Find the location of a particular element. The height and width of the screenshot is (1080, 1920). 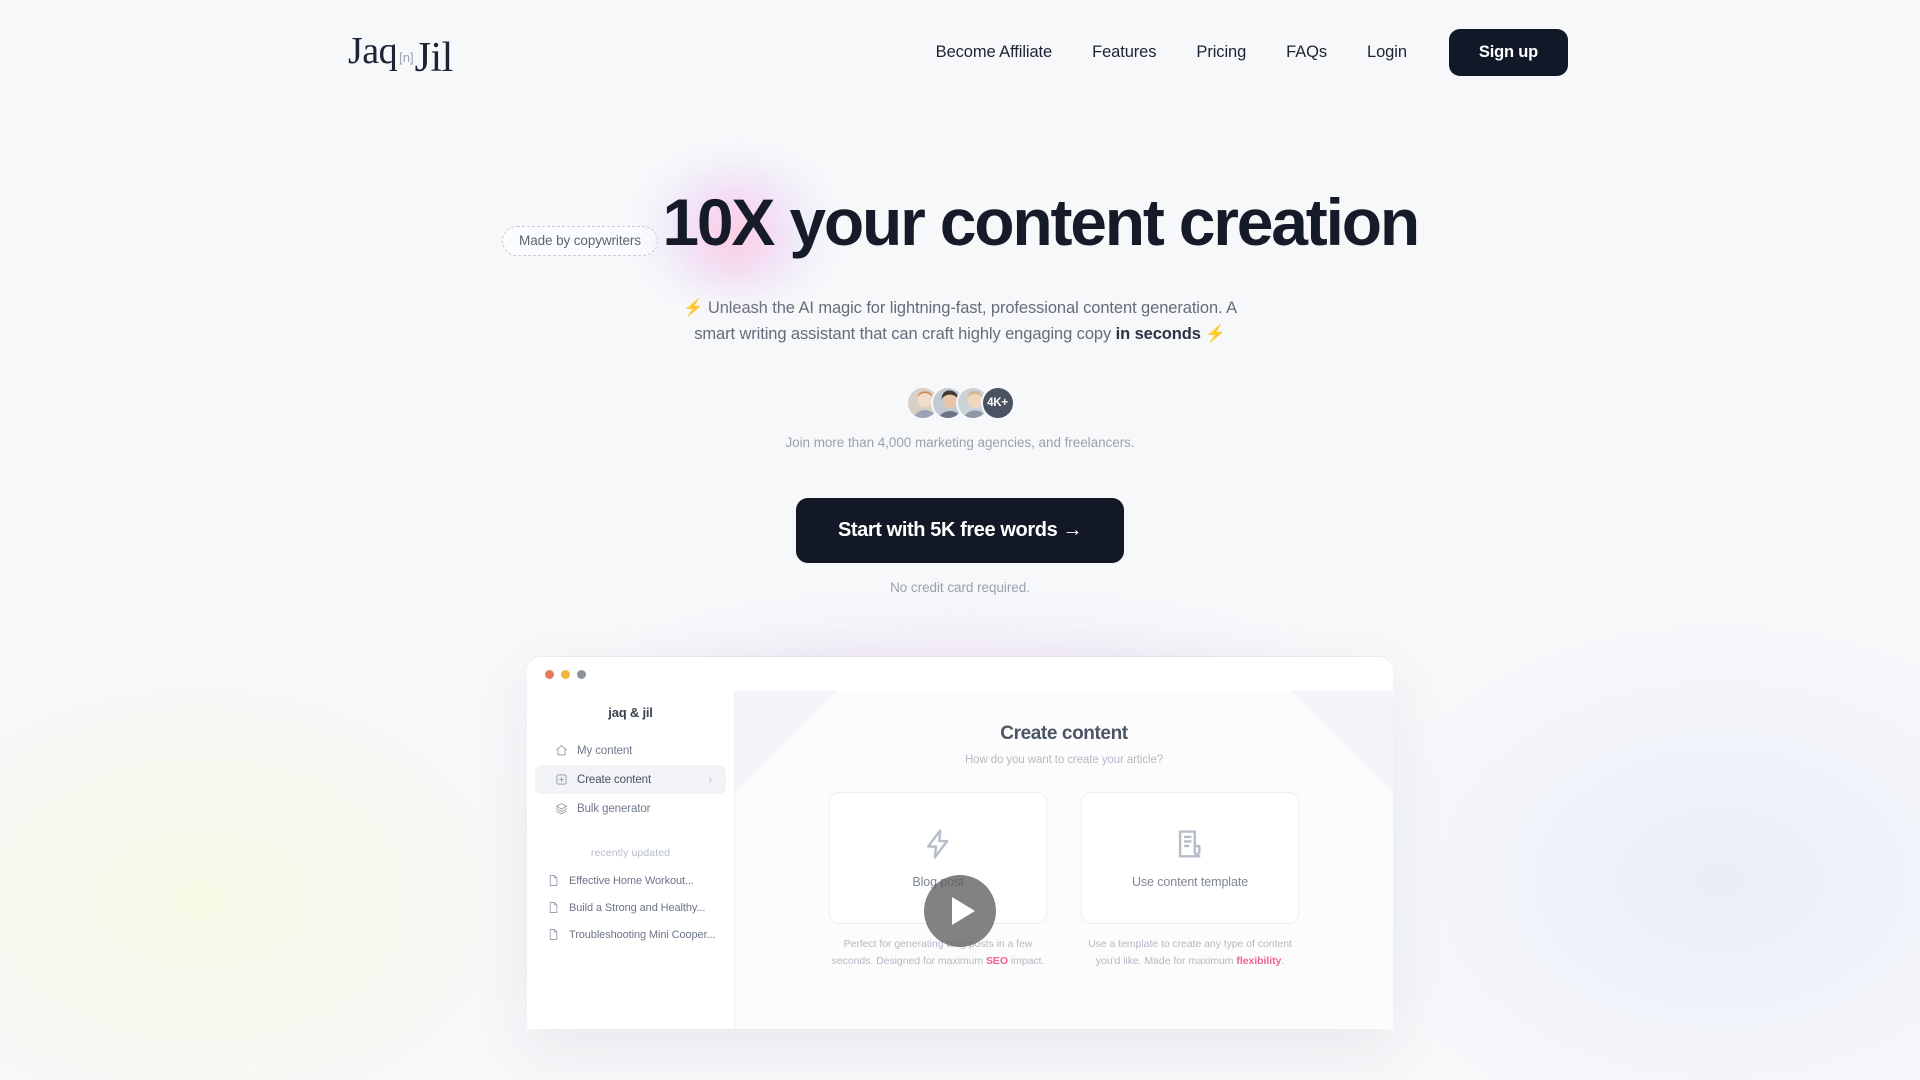

brand-part-n: [n] is located at coordinates (406, 57).